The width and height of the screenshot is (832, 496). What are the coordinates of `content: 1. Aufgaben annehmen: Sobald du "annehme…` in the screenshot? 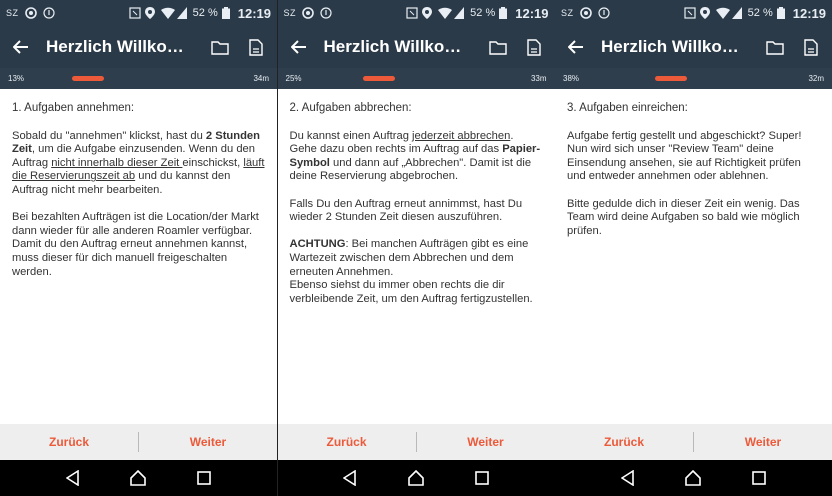 It's located at (138, 184).